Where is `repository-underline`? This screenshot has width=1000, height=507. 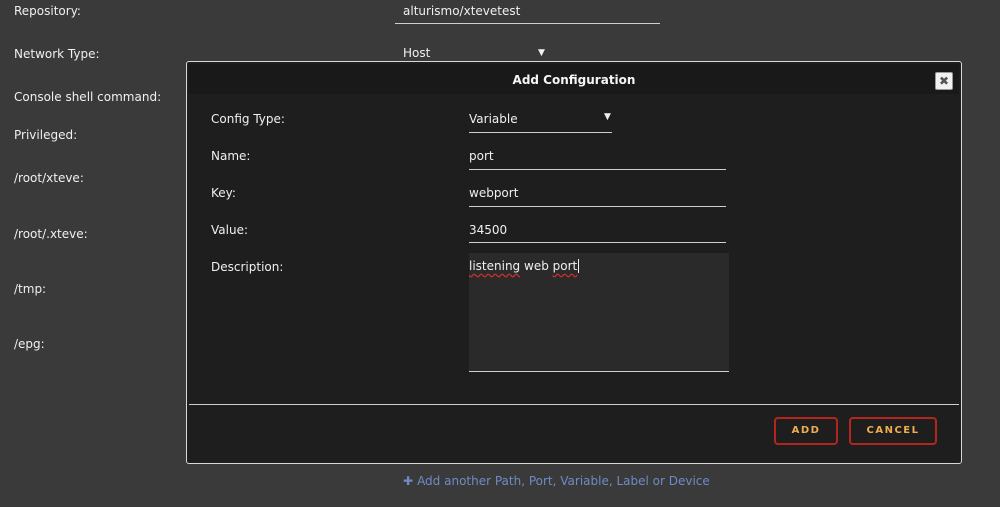 repository-underline is located at coordinates (527, 23).